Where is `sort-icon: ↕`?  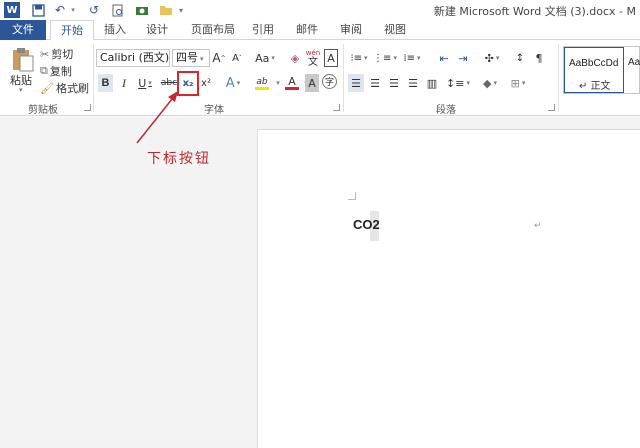
sort-icon: ↕ is located at coordinates (520, 58).